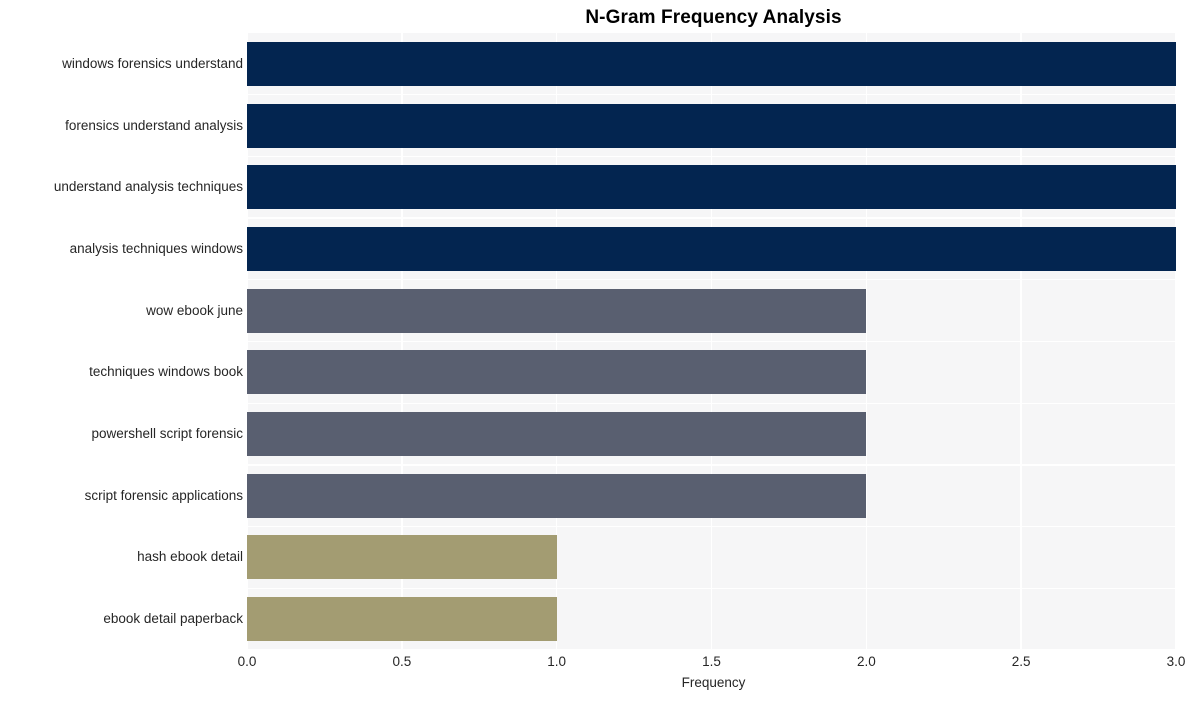  Describe the element at coordinates (163, 495) in the screenshot. I see `y-axis-tick-label: script forensic applications` at that location.